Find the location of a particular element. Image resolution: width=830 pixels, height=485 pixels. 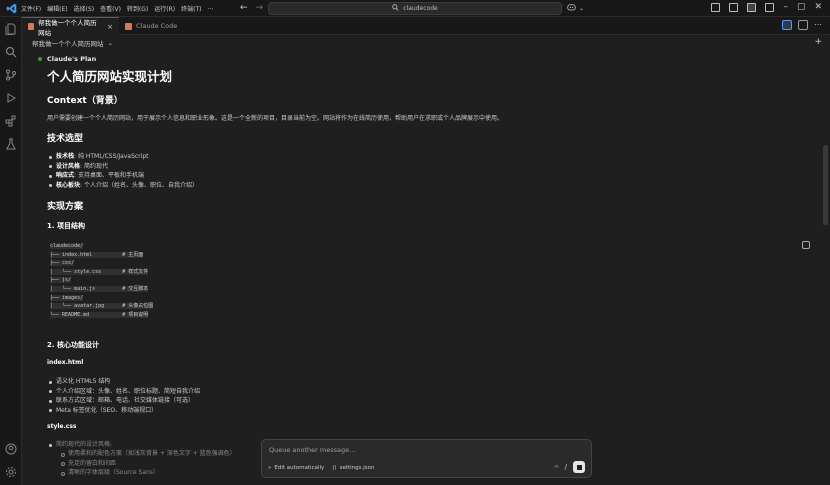

code-line: └── README.md # 项目说明 is located at coordinates (99, 314).